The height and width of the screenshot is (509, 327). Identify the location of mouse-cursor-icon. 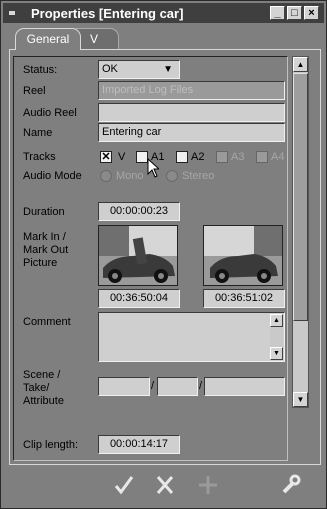
(153, 168).